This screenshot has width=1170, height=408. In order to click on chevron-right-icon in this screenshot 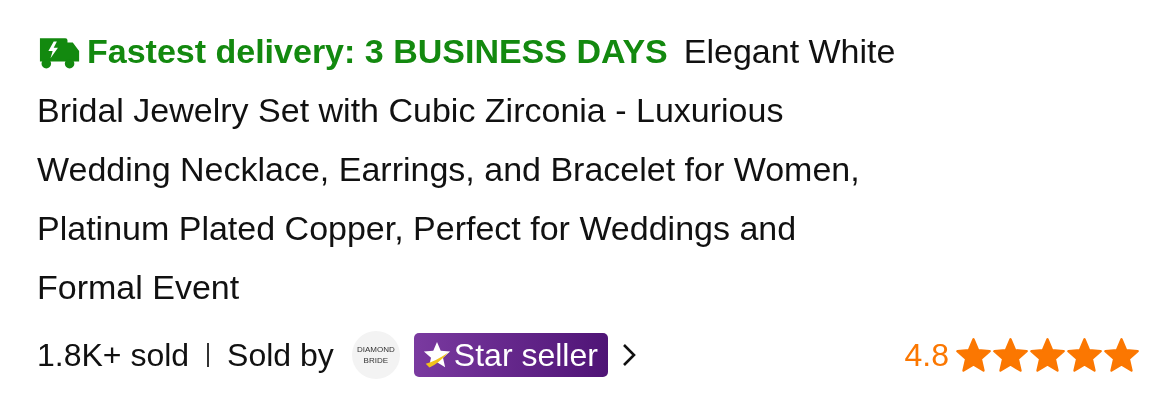, I will do `click(628, 355)`.